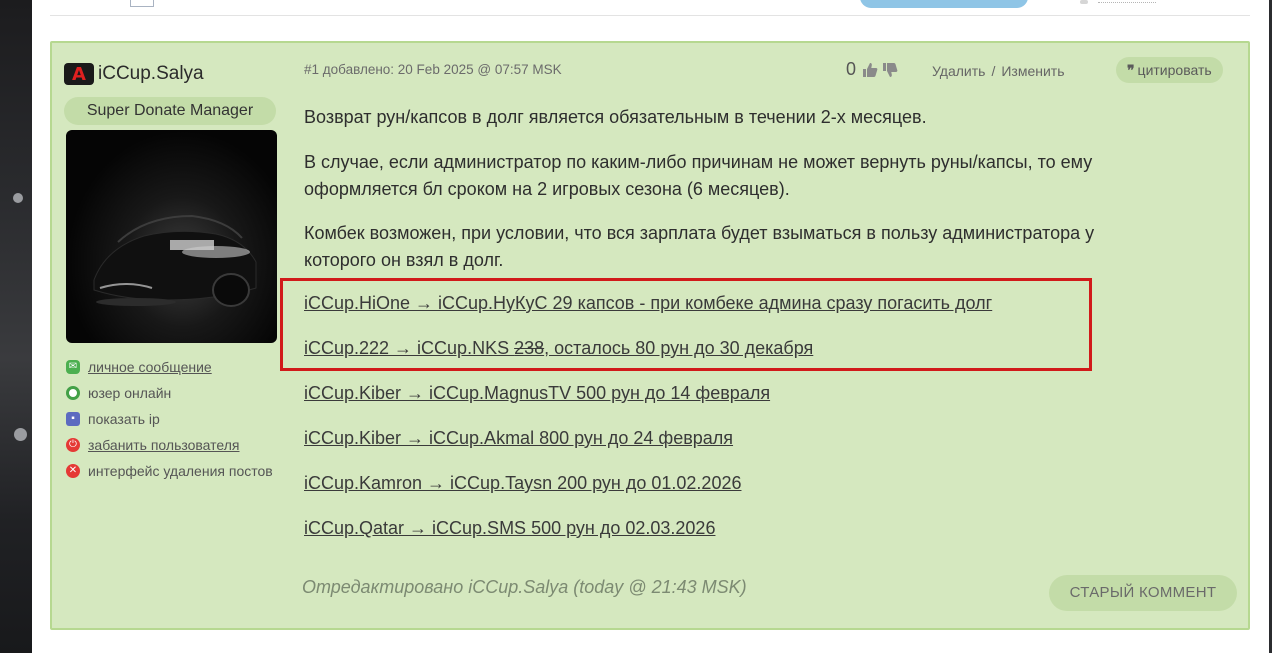  I want to click on online-icon, so click(73, 393).